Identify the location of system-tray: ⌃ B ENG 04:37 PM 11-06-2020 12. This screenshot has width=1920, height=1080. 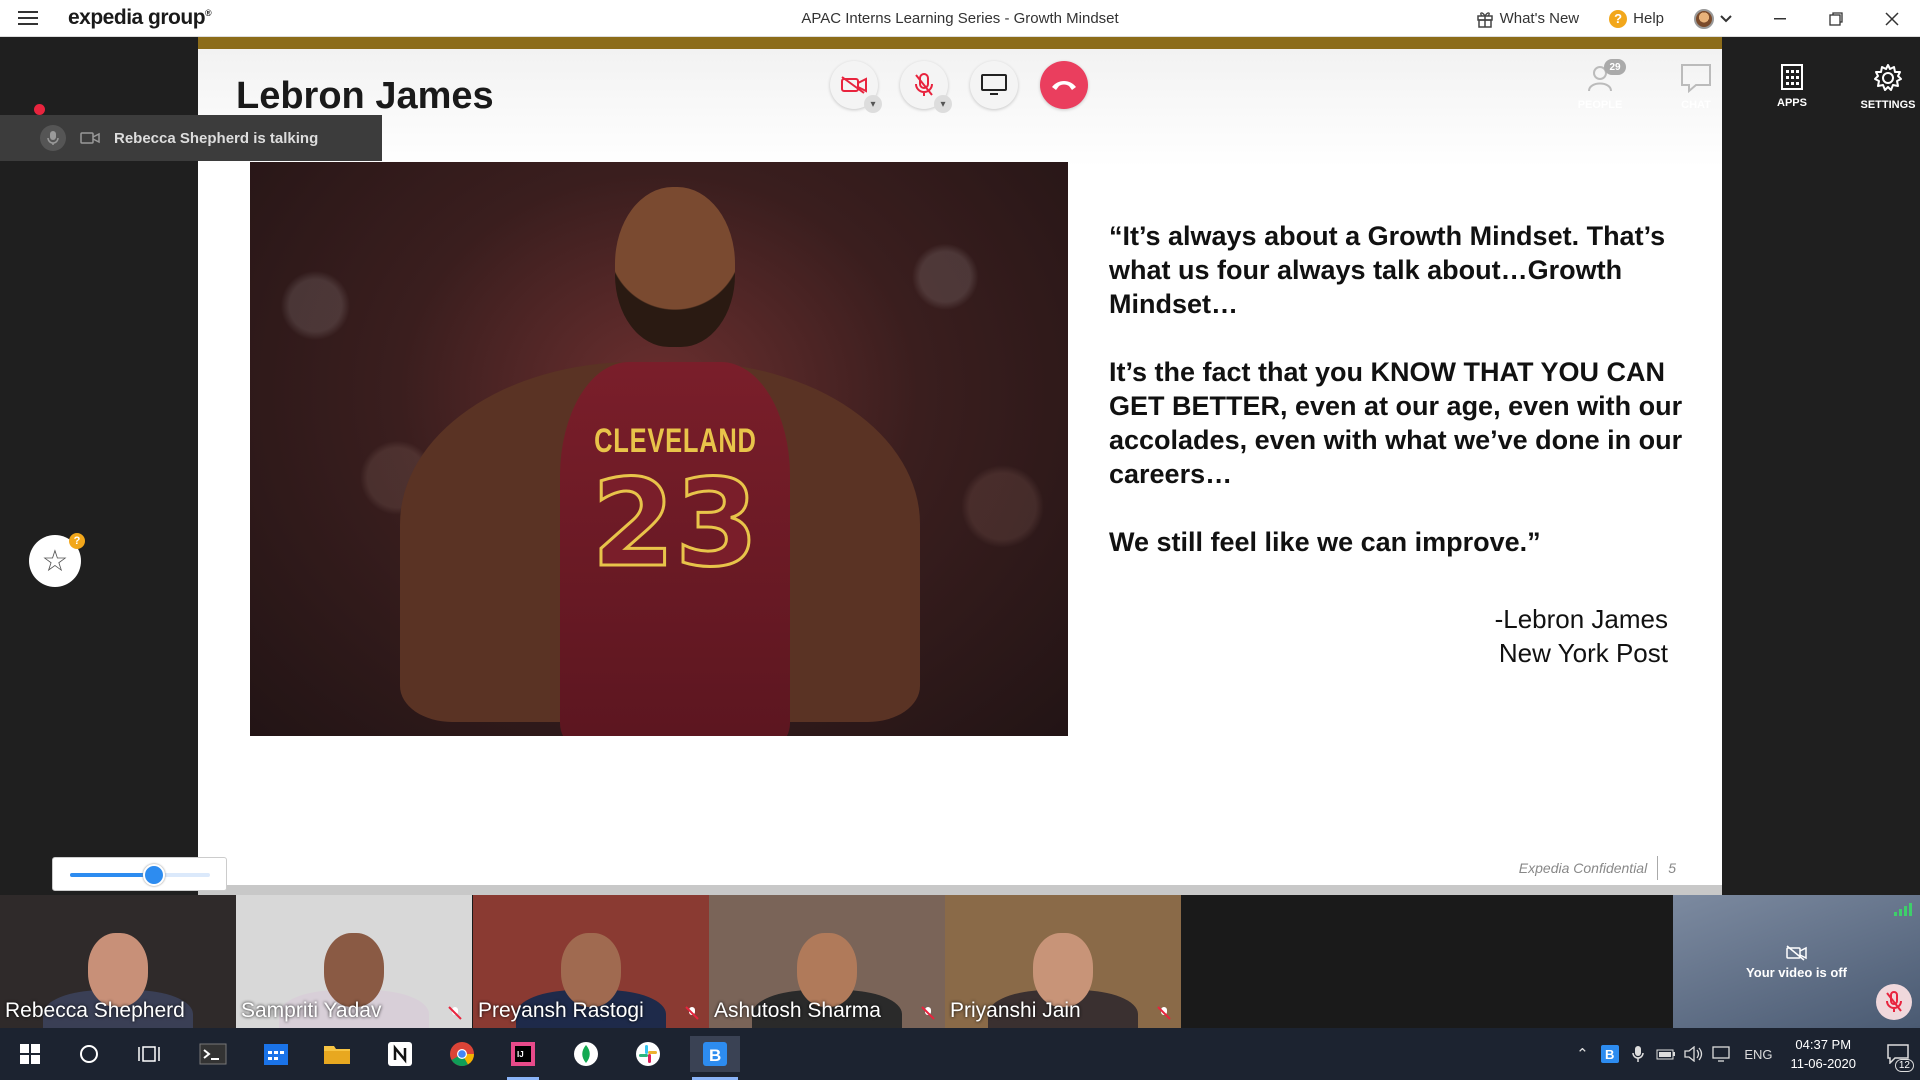
(1744, 1054).